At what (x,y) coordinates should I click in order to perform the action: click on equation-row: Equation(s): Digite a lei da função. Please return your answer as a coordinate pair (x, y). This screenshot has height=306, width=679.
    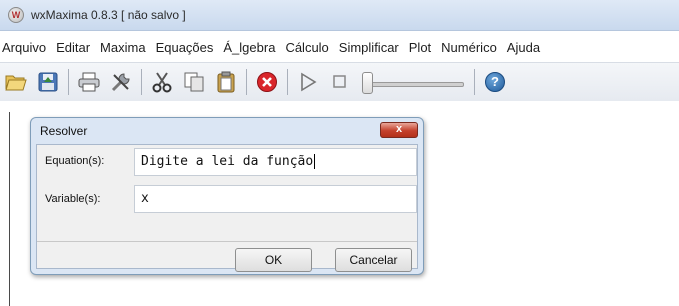
    Looking at the image, I should click on (227, 162).